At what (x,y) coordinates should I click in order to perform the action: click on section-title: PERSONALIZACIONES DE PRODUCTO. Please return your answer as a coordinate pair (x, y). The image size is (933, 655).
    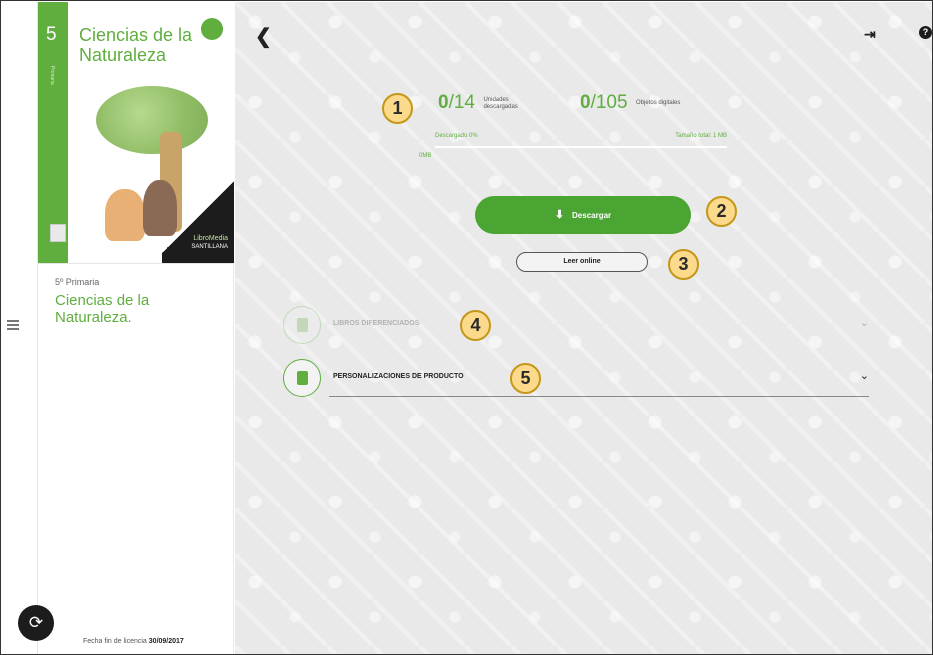
    Looking at the image, I should click on (398, 376).